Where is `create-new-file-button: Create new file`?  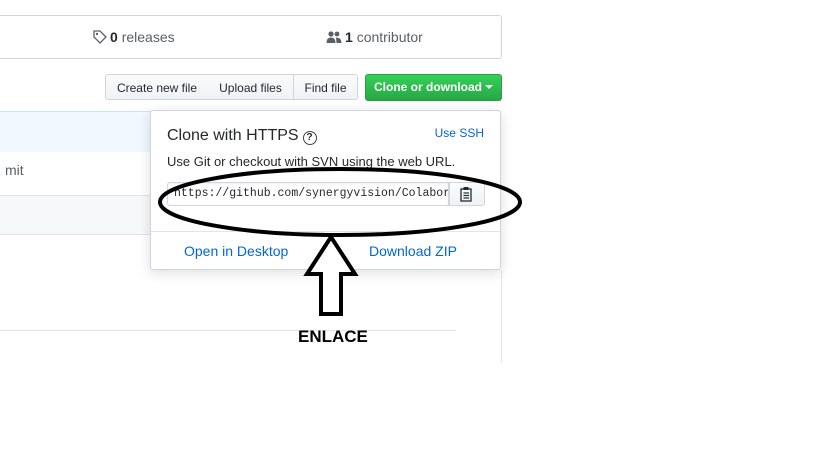
create-new-file-button: Create new file is located at coordinates (157, 87).